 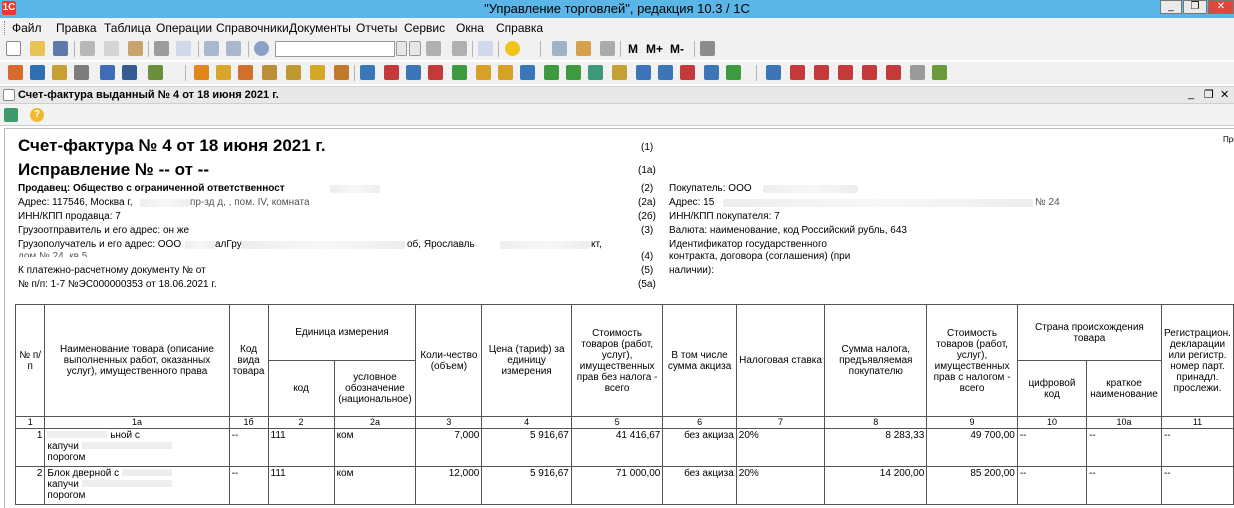 I want to click on row-total: 49 700,00, so click(x=972, y=447).